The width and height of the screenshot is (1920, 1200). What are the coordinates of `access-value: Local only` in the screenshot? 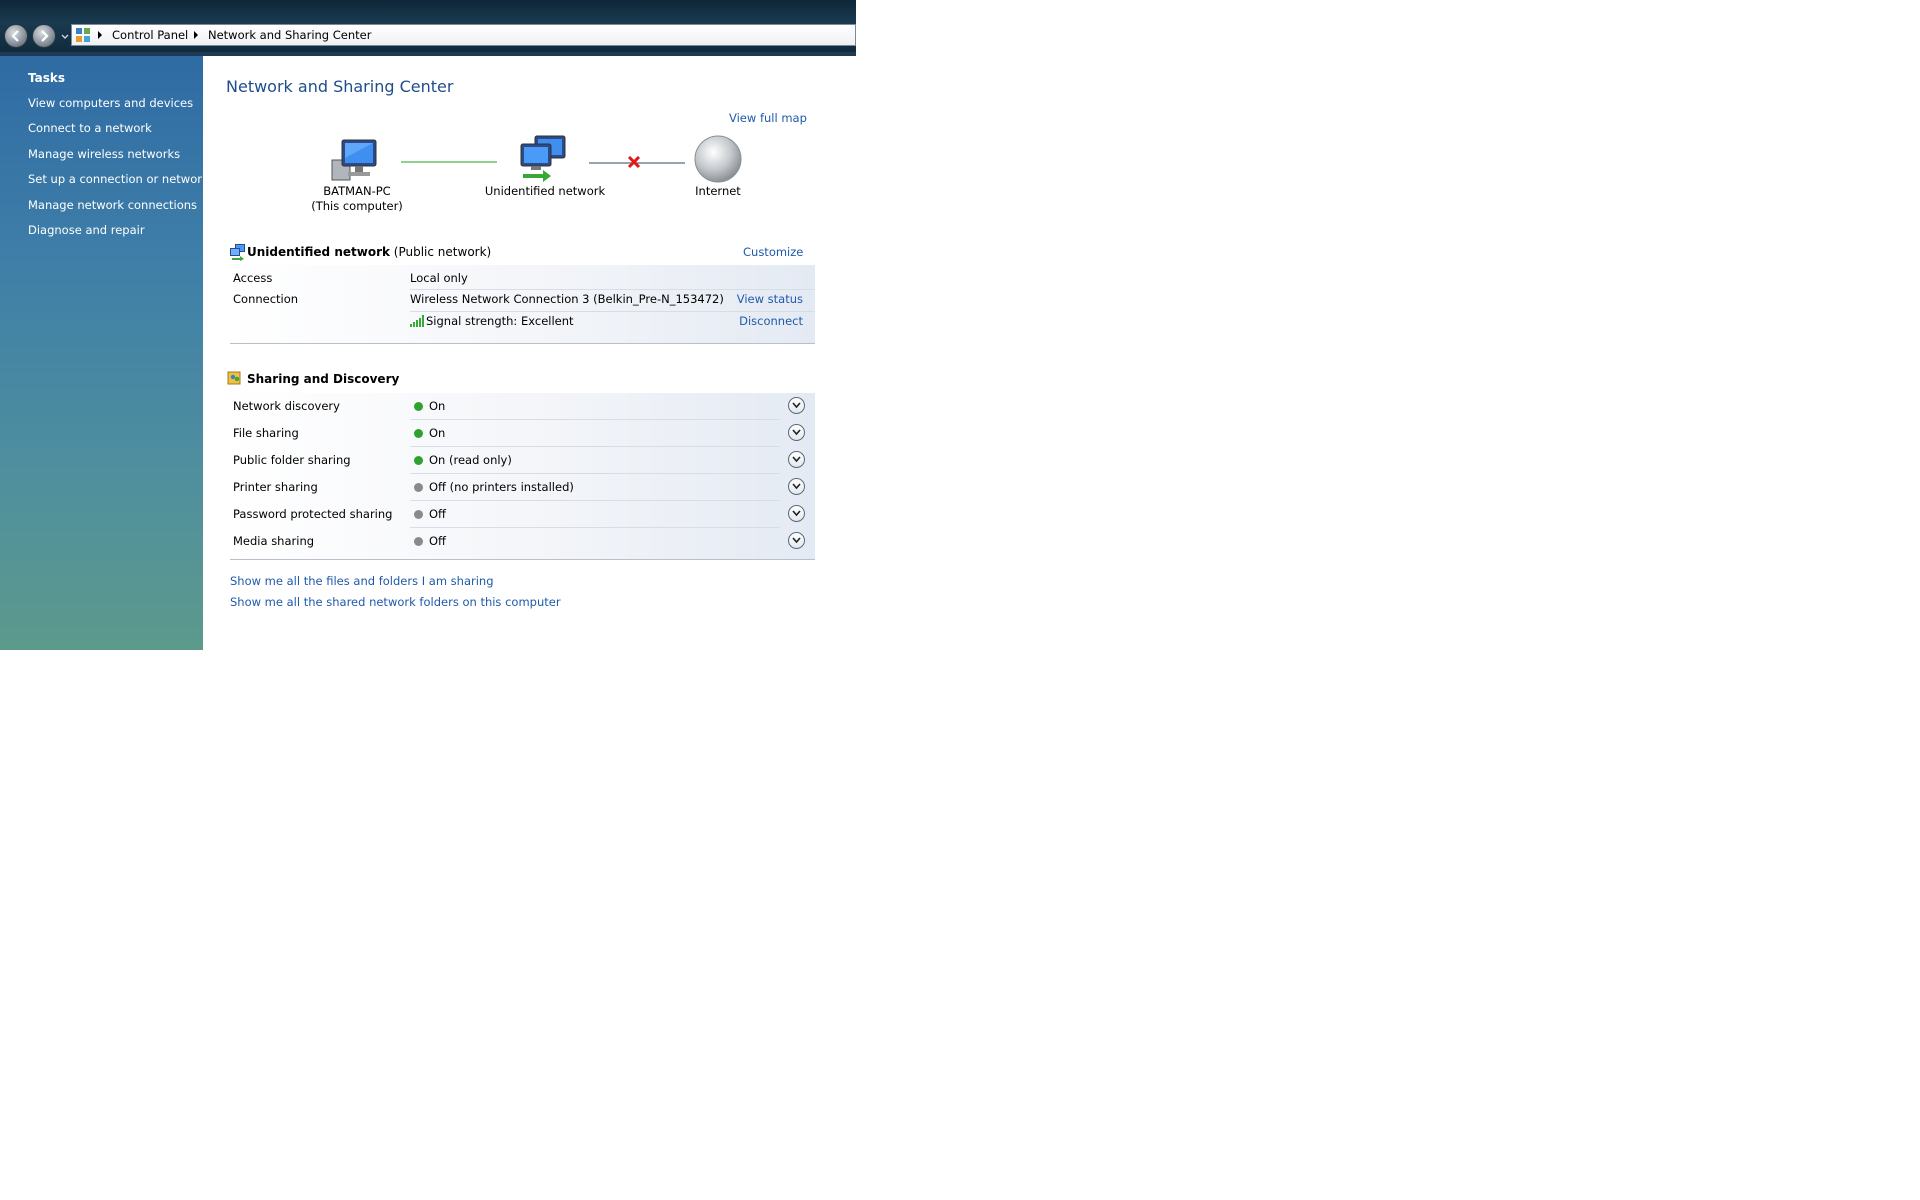 It's located at (439, 278).